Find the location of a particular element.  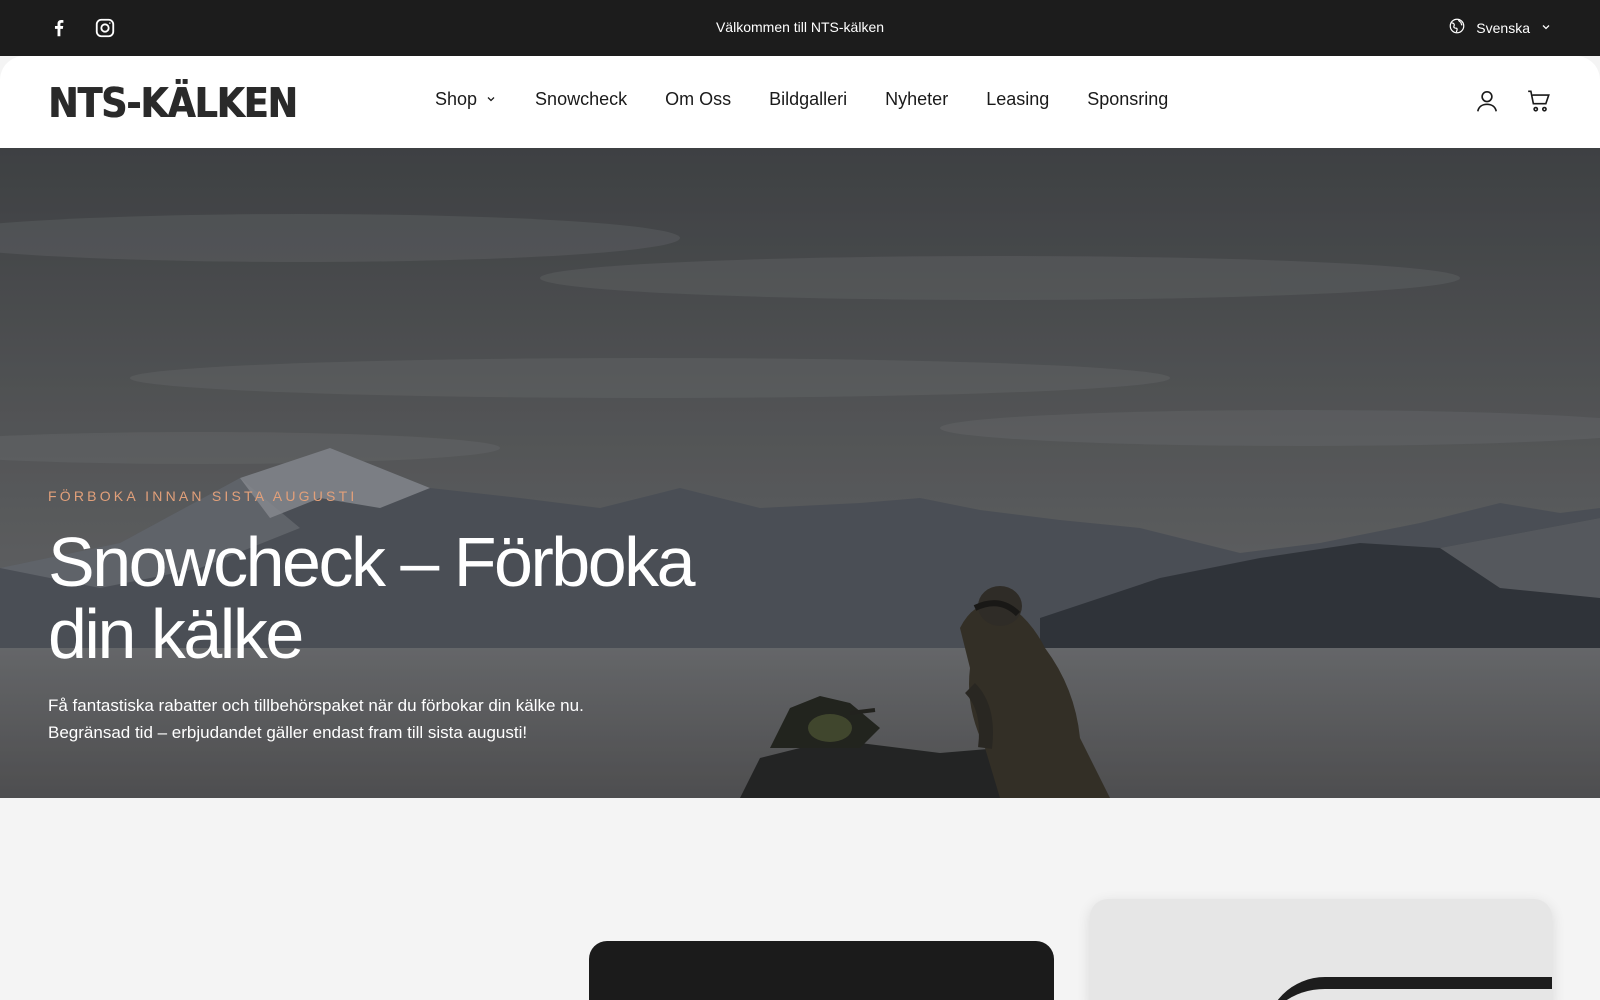

logo: NTS-KÄLKEN is located at coordinates (173, 103).